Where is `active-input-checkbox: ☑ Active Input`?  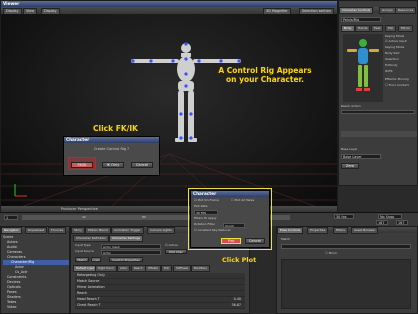 active-input-checkbox: ☑ Active Input is located at coordinates (396, 41).